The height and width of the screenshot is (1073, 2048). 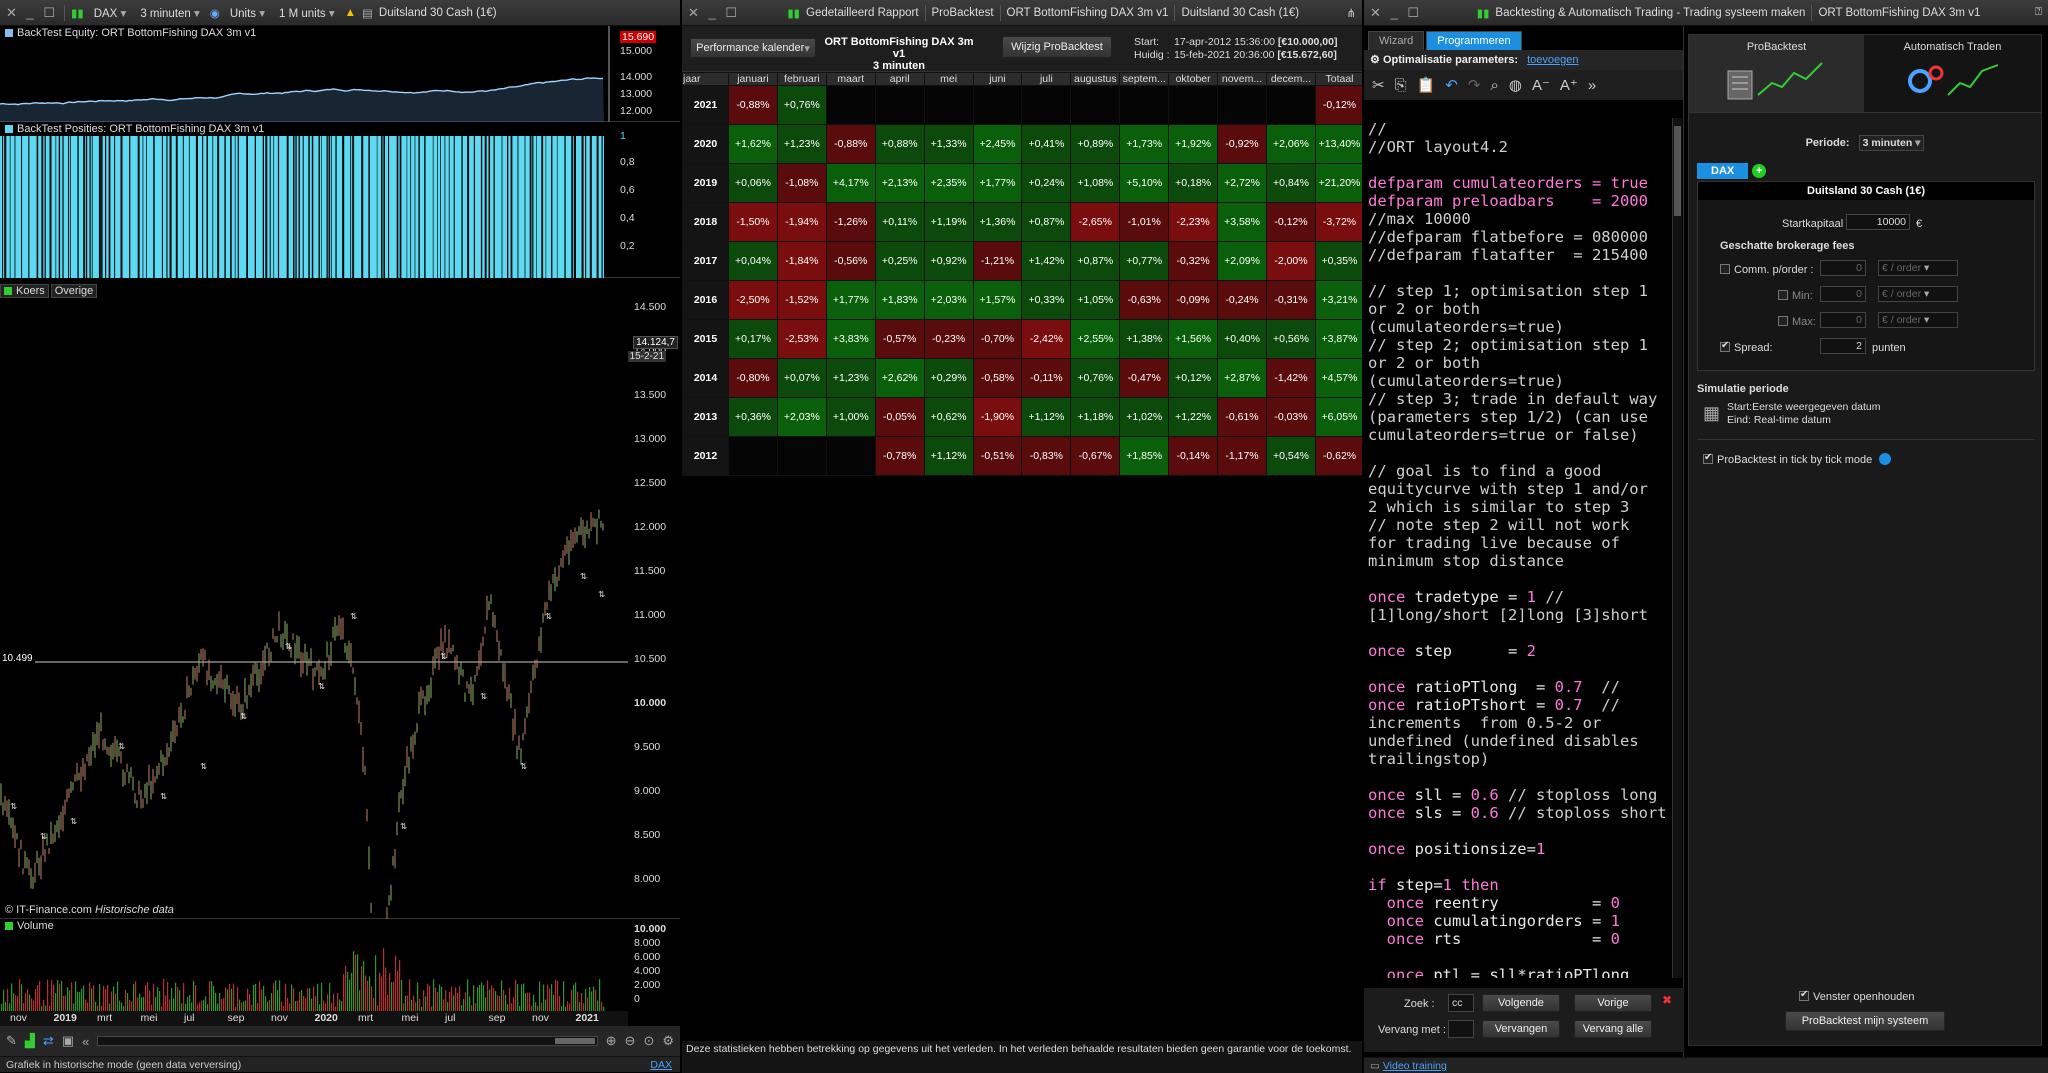 I want to click on max-input, so click(x=1843, y=320).